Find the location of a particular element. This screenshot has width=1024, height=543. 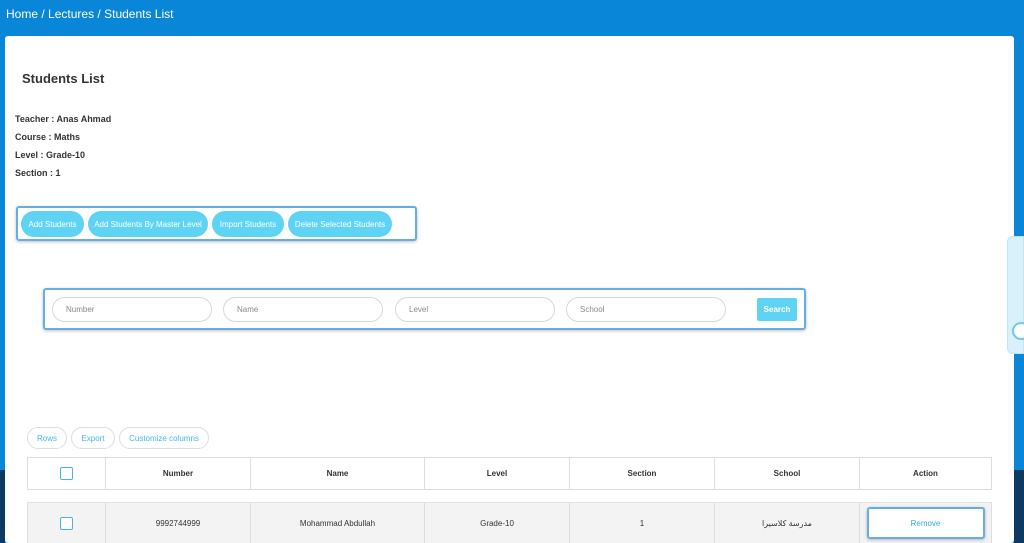

row-section: 1 is located at coordinates (641, 523).